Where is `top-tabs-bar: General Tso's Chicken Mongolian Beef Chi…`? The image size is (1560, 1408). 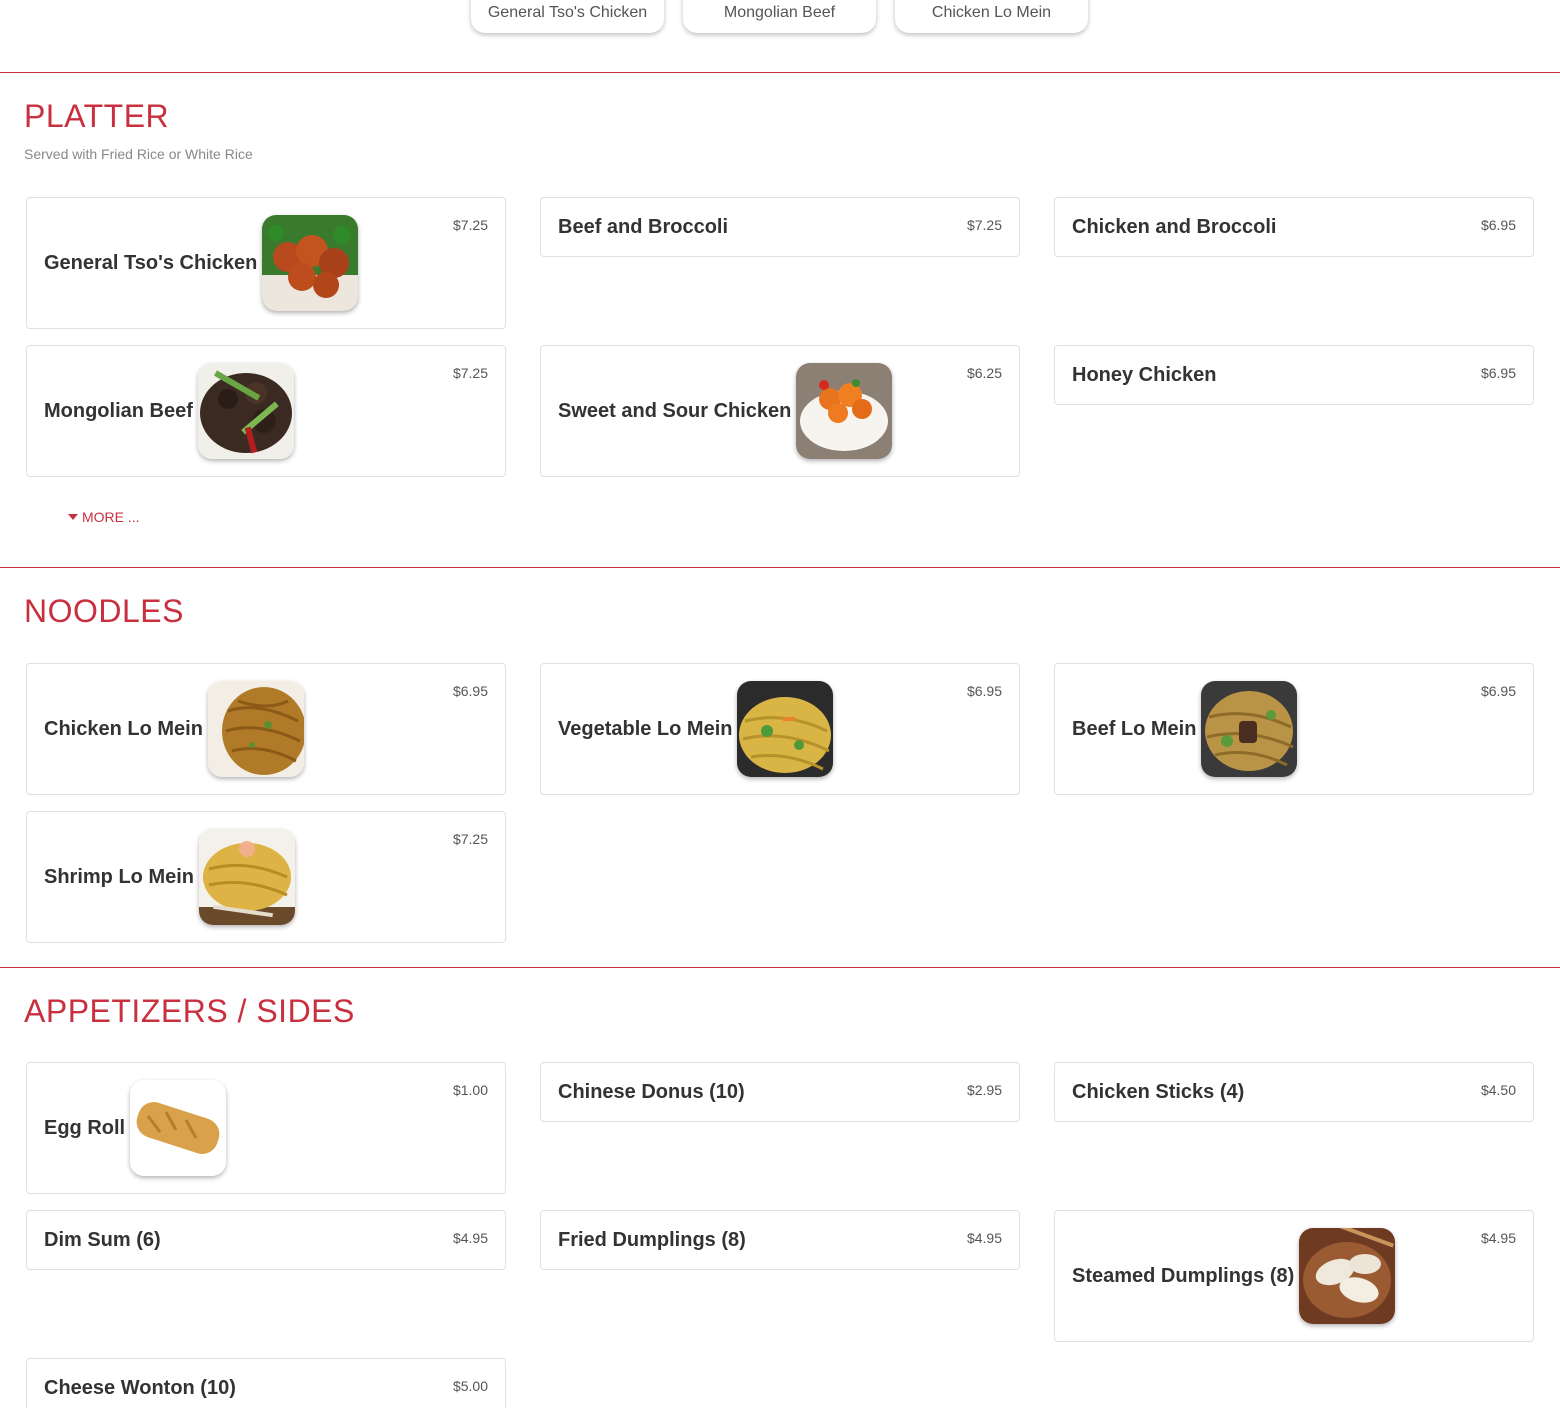
top-tabs-bar: General Tso's Chicken Mongolian Beef Chi… is located at coordinates (780, 36).